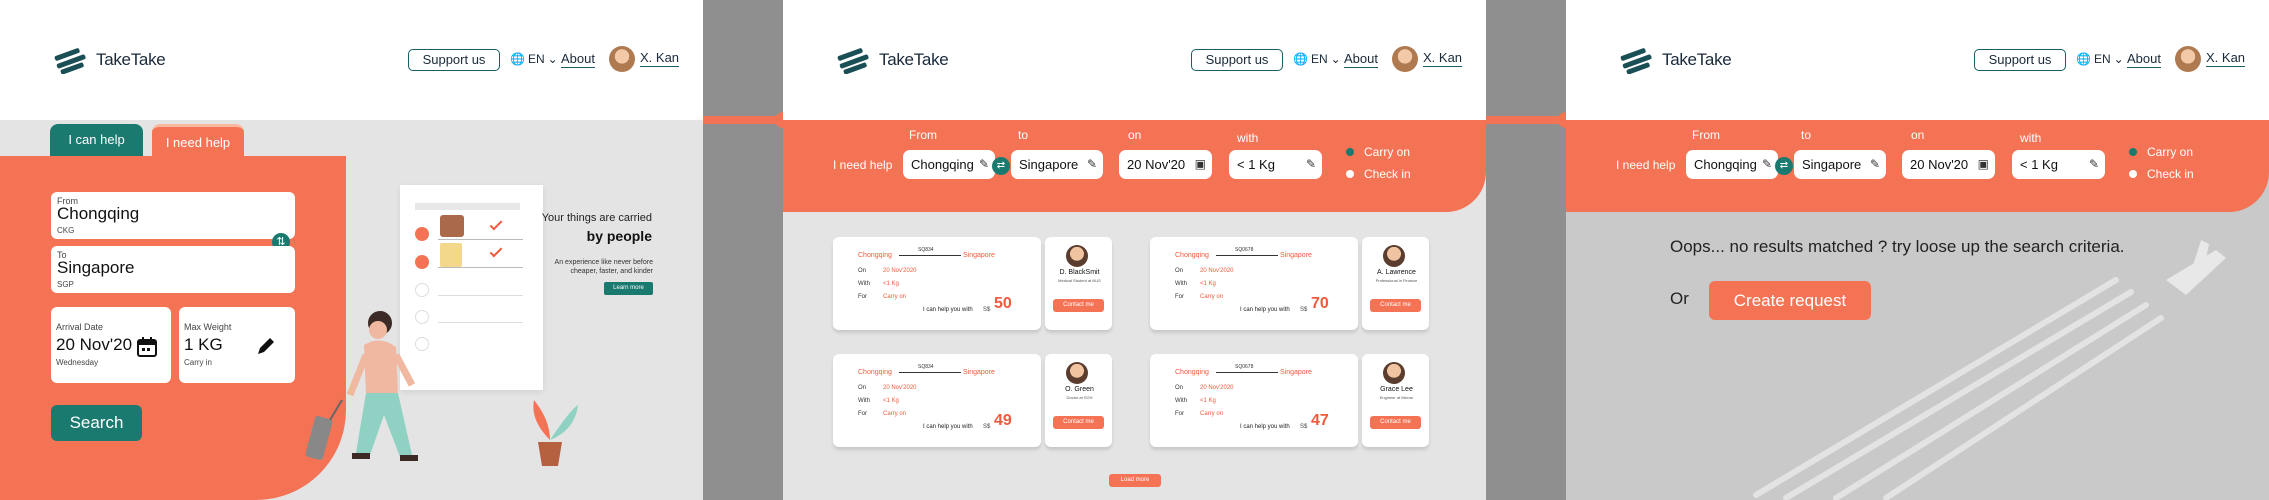 The height and width of the screenshot is (500, 2269). Describe the element at coordinates (173, 269) in the screenshot. I see `to-field: To Singapore SGP` at that location.